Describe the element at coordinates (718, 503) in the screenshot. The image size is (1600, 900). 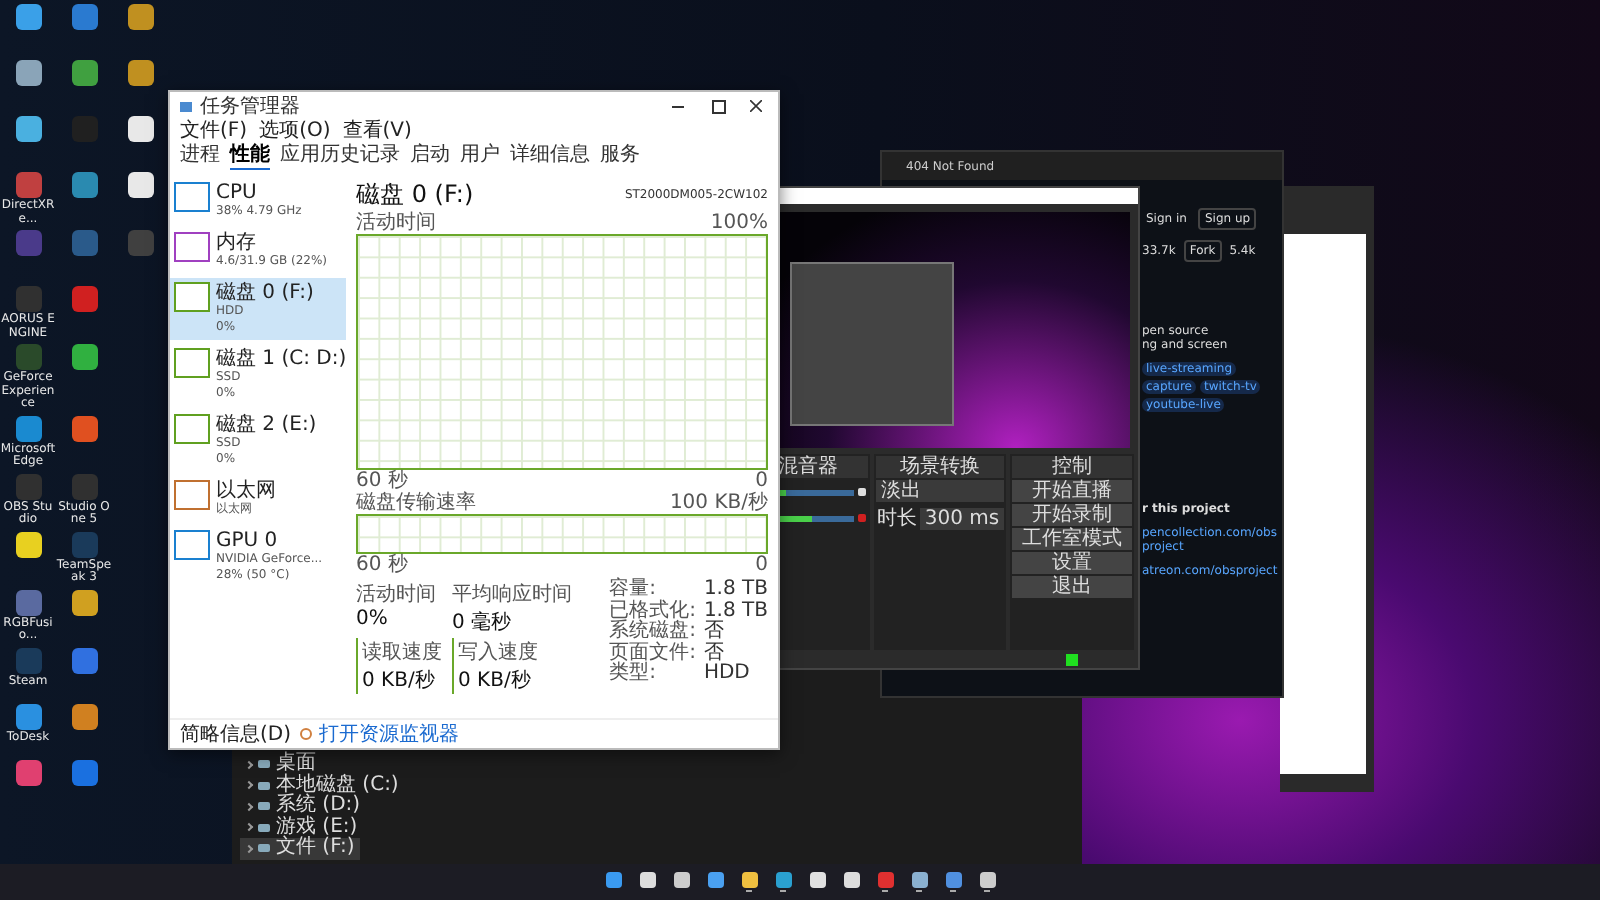
I see `graph-max-label: 100 KB/秒` at that location.